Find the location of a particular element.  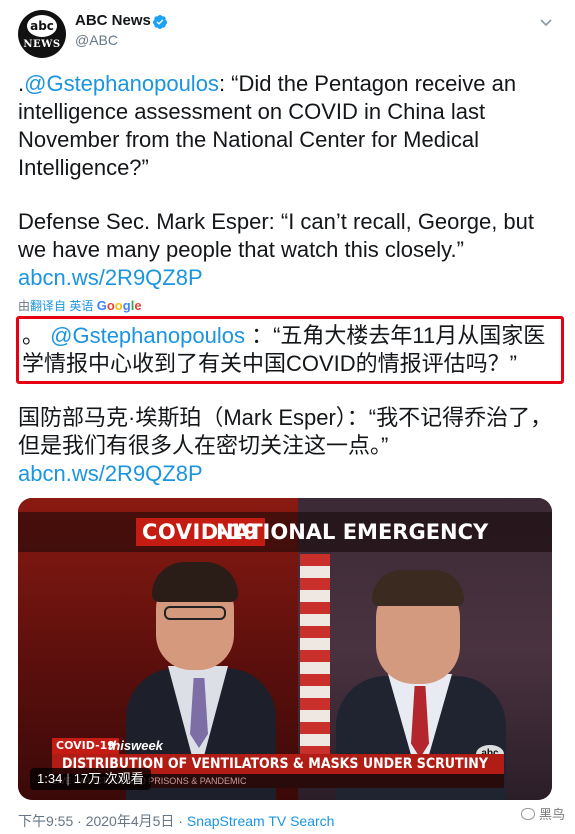

avatar-abc-logo: abc is located at coordinates (42, 26).